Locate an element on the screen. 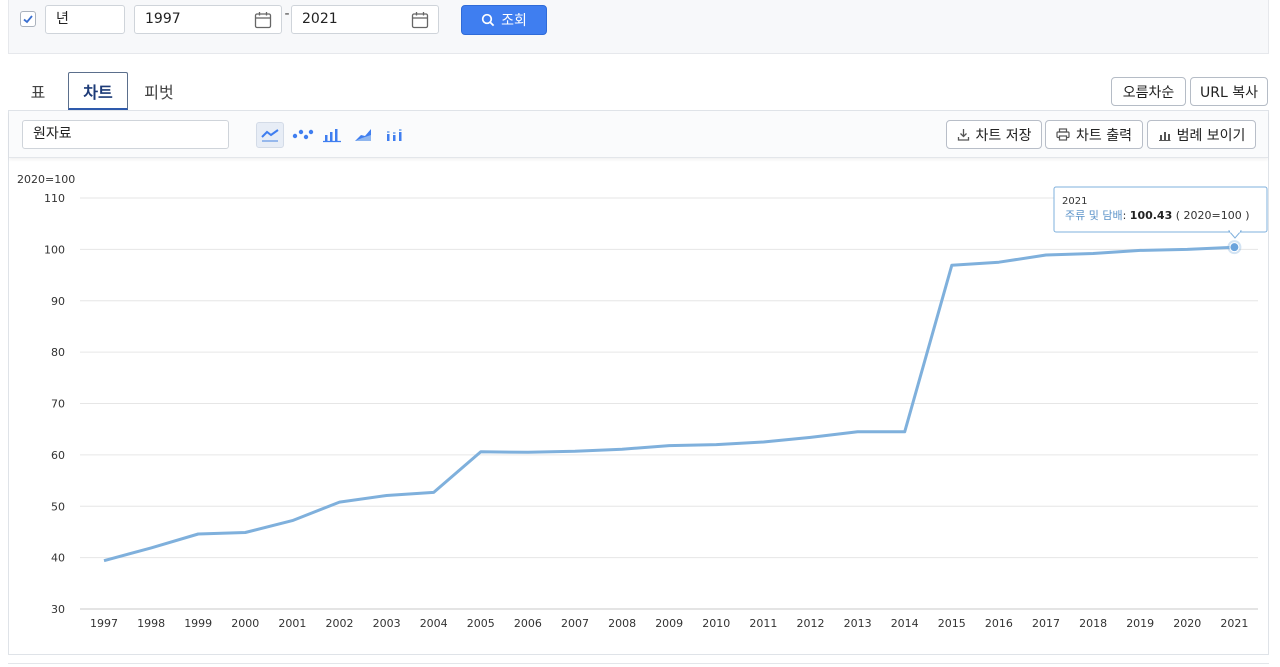  x-tick-label: 1999 is located at coordinates (198, 623).